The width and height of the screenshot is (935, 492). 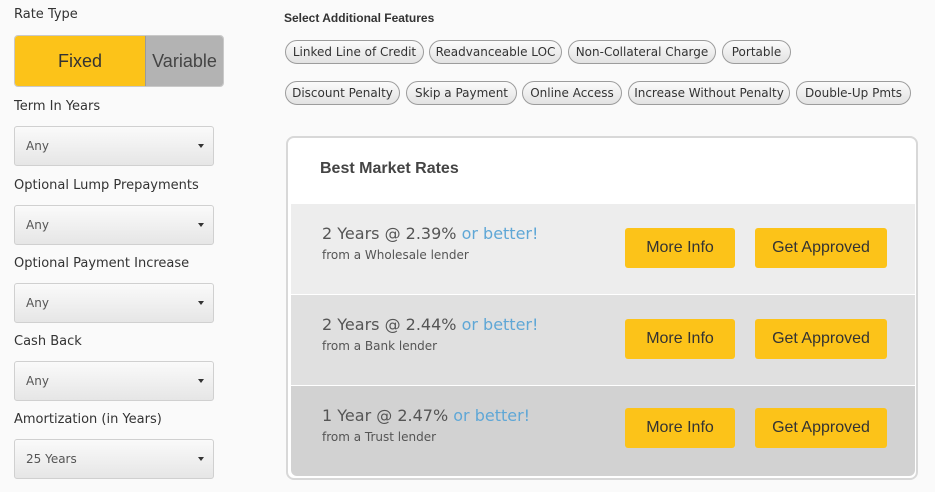 What do you see at coordinates (380, 346) in the screenshot?
I see `rate-source: from a Bank lender` at bounding box center [380, 346].